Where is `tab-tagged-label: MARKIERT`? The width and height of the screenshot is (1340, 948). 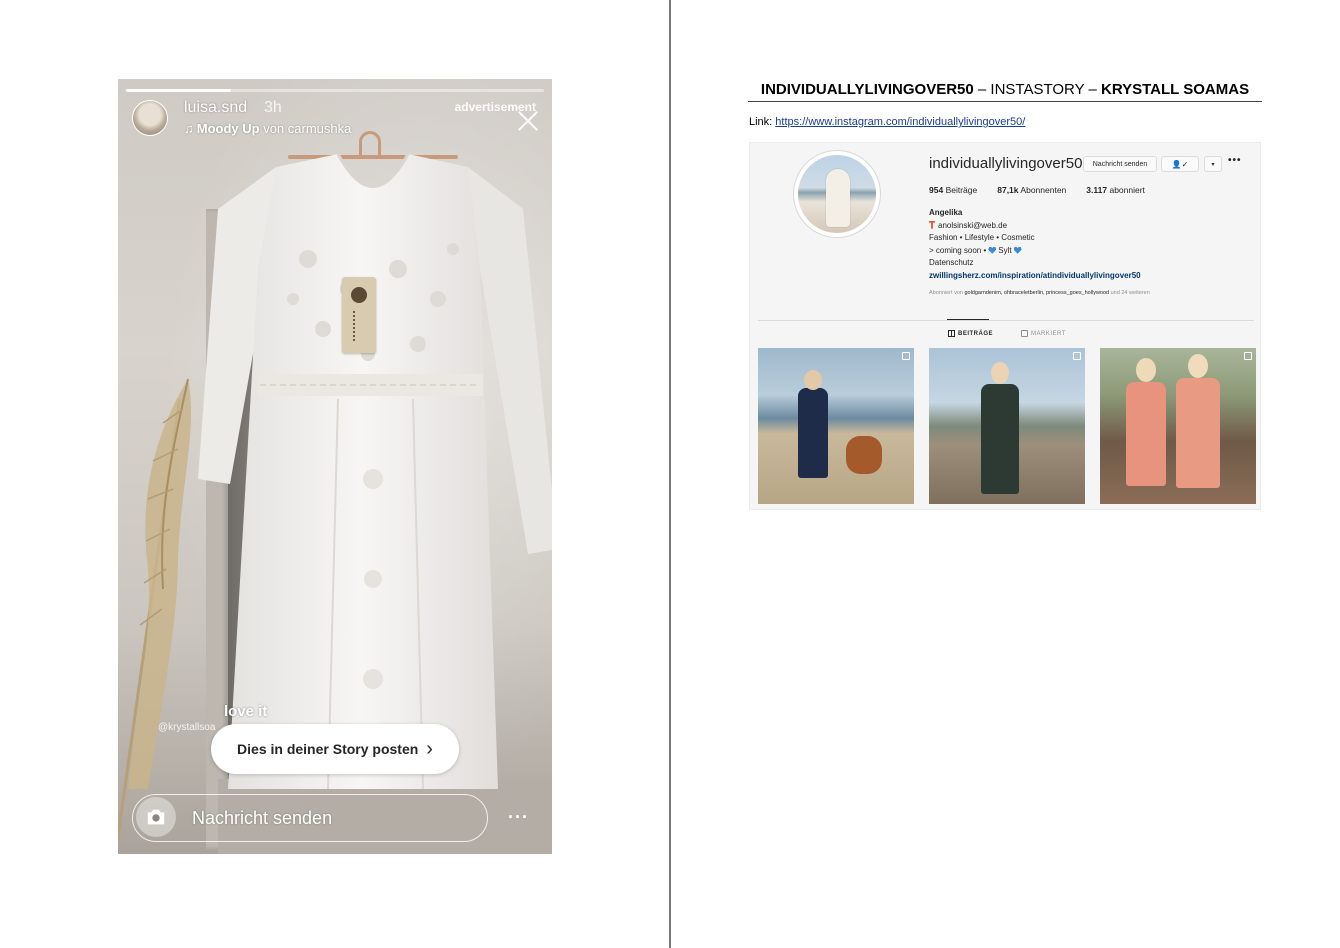 tab-tagged-label: MARKIERT is located at coordinates (1048, 333).